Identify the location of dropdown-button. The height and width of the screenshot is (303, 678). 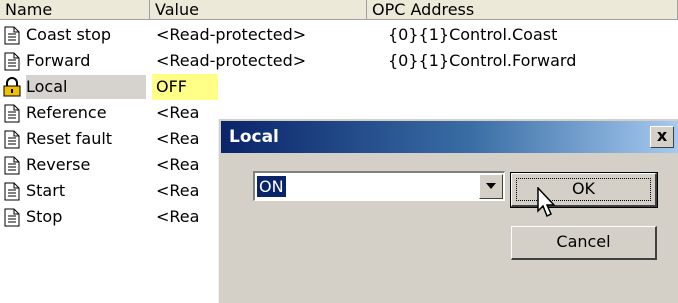
(491, 186).